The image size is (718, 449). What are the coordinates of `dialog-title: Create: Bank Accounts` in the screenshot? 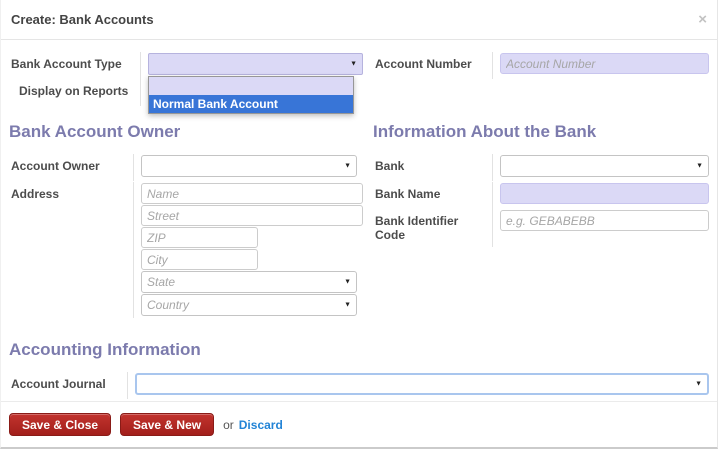 It's located at (82, 19).